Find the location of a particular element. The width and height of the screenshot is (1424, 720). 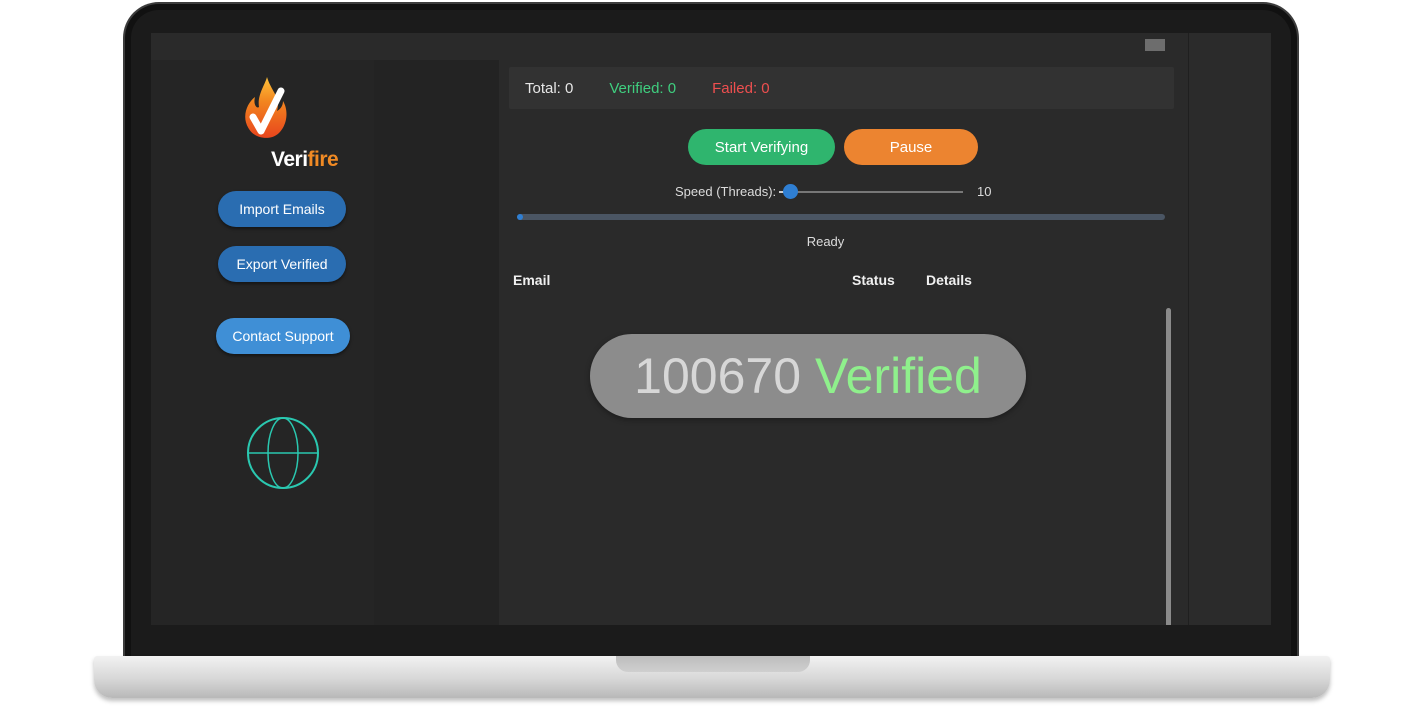

pause-button: Pause is located at coordinates (911, 147).